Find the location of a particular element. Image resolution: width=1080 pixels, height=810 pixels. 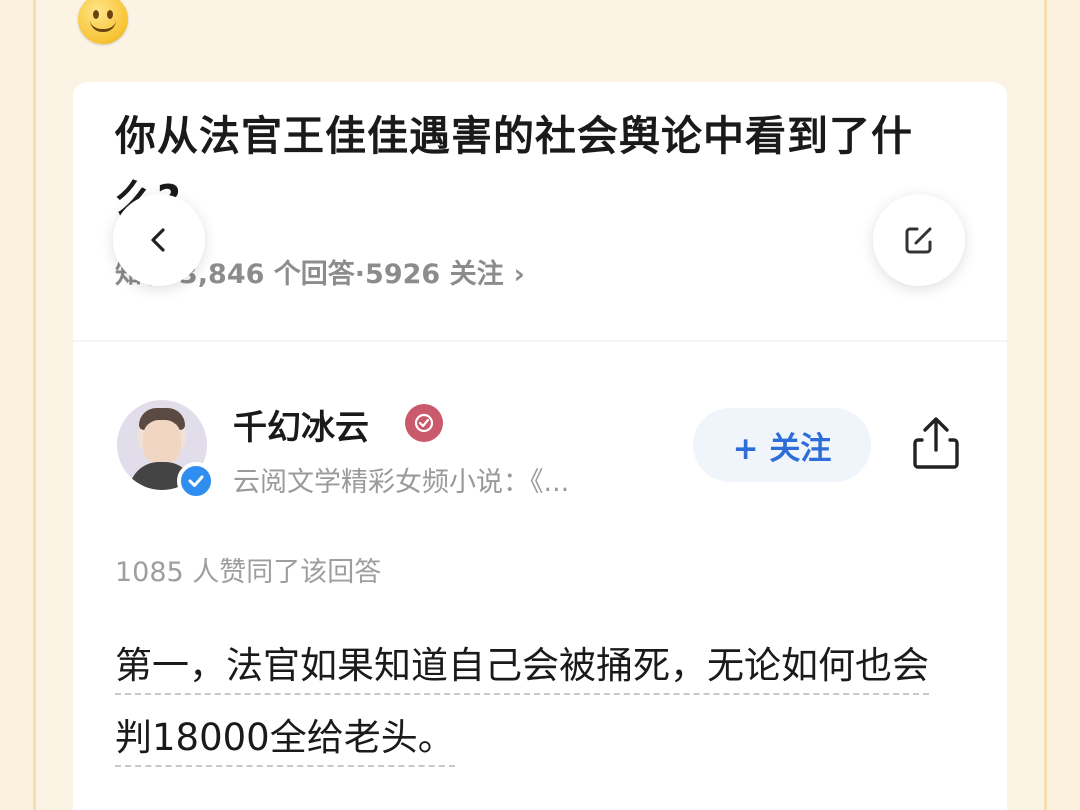

follow-button: + 关注 is located at coordinates (782, 445).